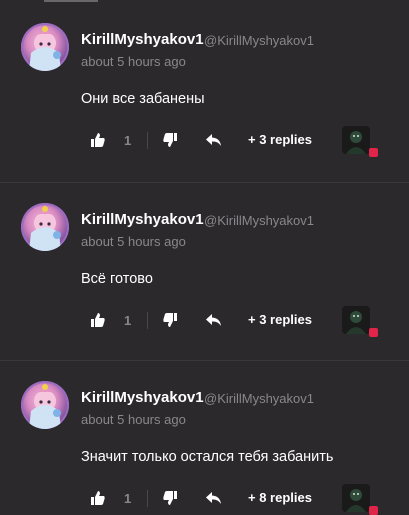 The image size is (409, 515). Describe the element at coordinates (204, 499) in the screenshot. I see `comment-actions: 1 + 8 replies` at that location.